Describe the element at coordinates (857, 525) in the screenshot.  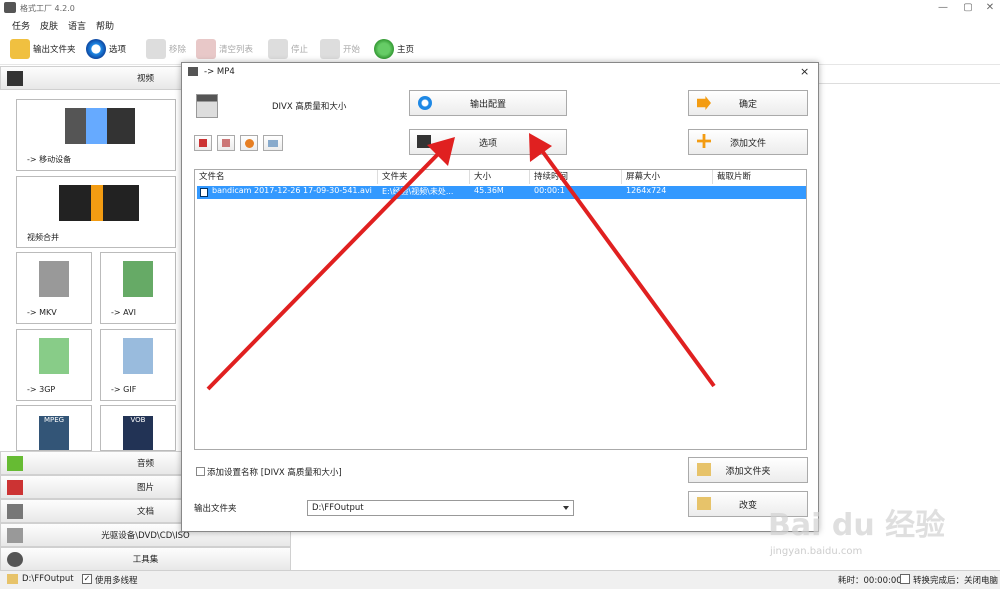
I see `watermark-logo: Bai du 经验` at that location.